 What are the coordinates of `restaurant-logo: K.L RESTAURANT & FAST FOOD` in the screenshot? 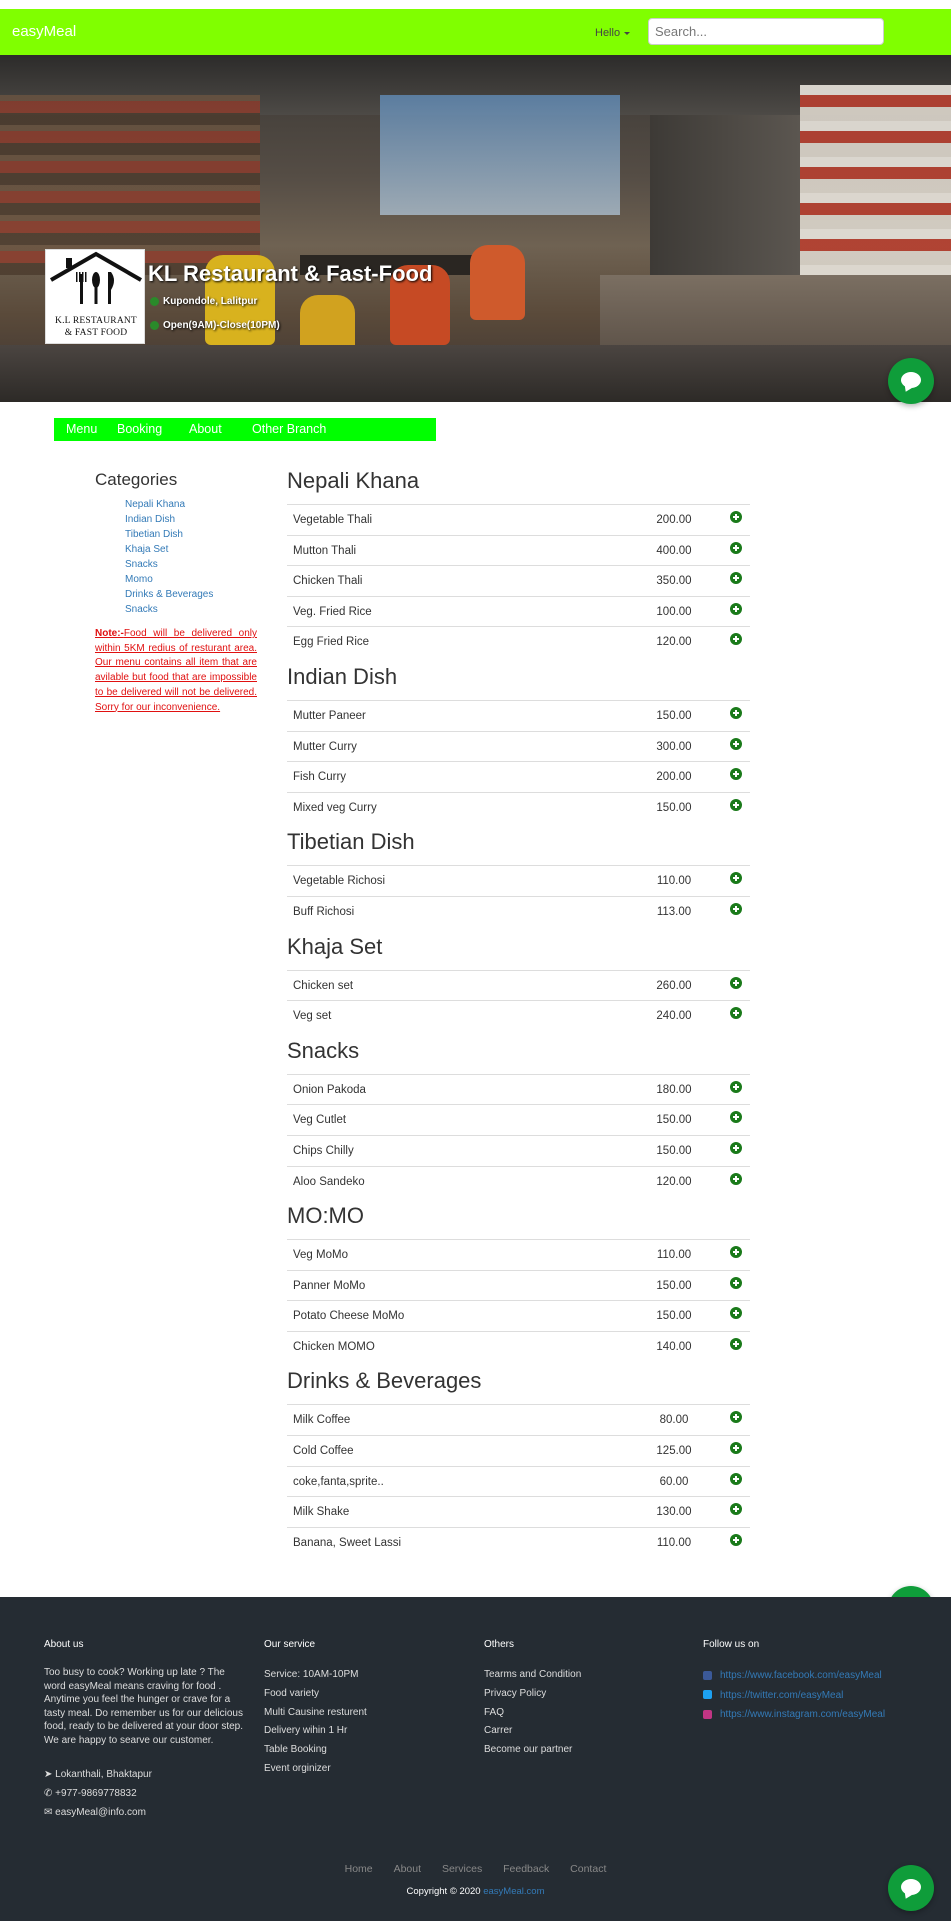 It's located at (95, 296).